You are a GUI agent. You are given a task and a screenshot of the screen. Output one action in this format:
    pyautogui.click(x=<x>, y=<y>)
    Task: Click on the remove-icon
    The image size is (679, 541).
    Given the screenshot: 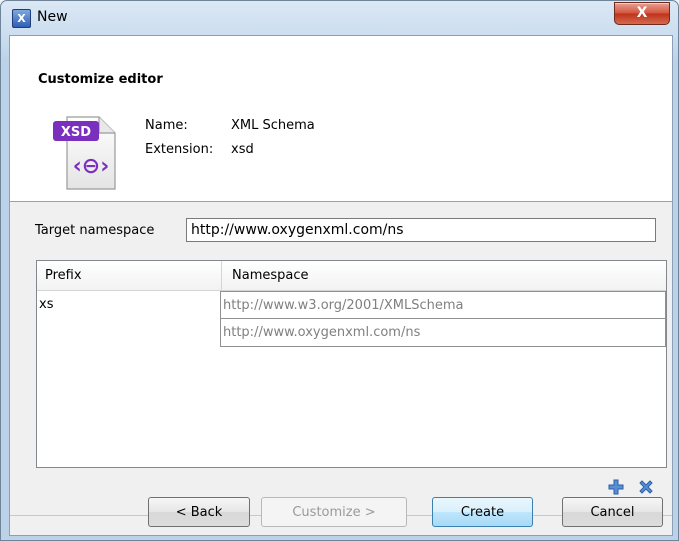 What is the action you would take?
    pyautogui.click(x=646, y=487)
    